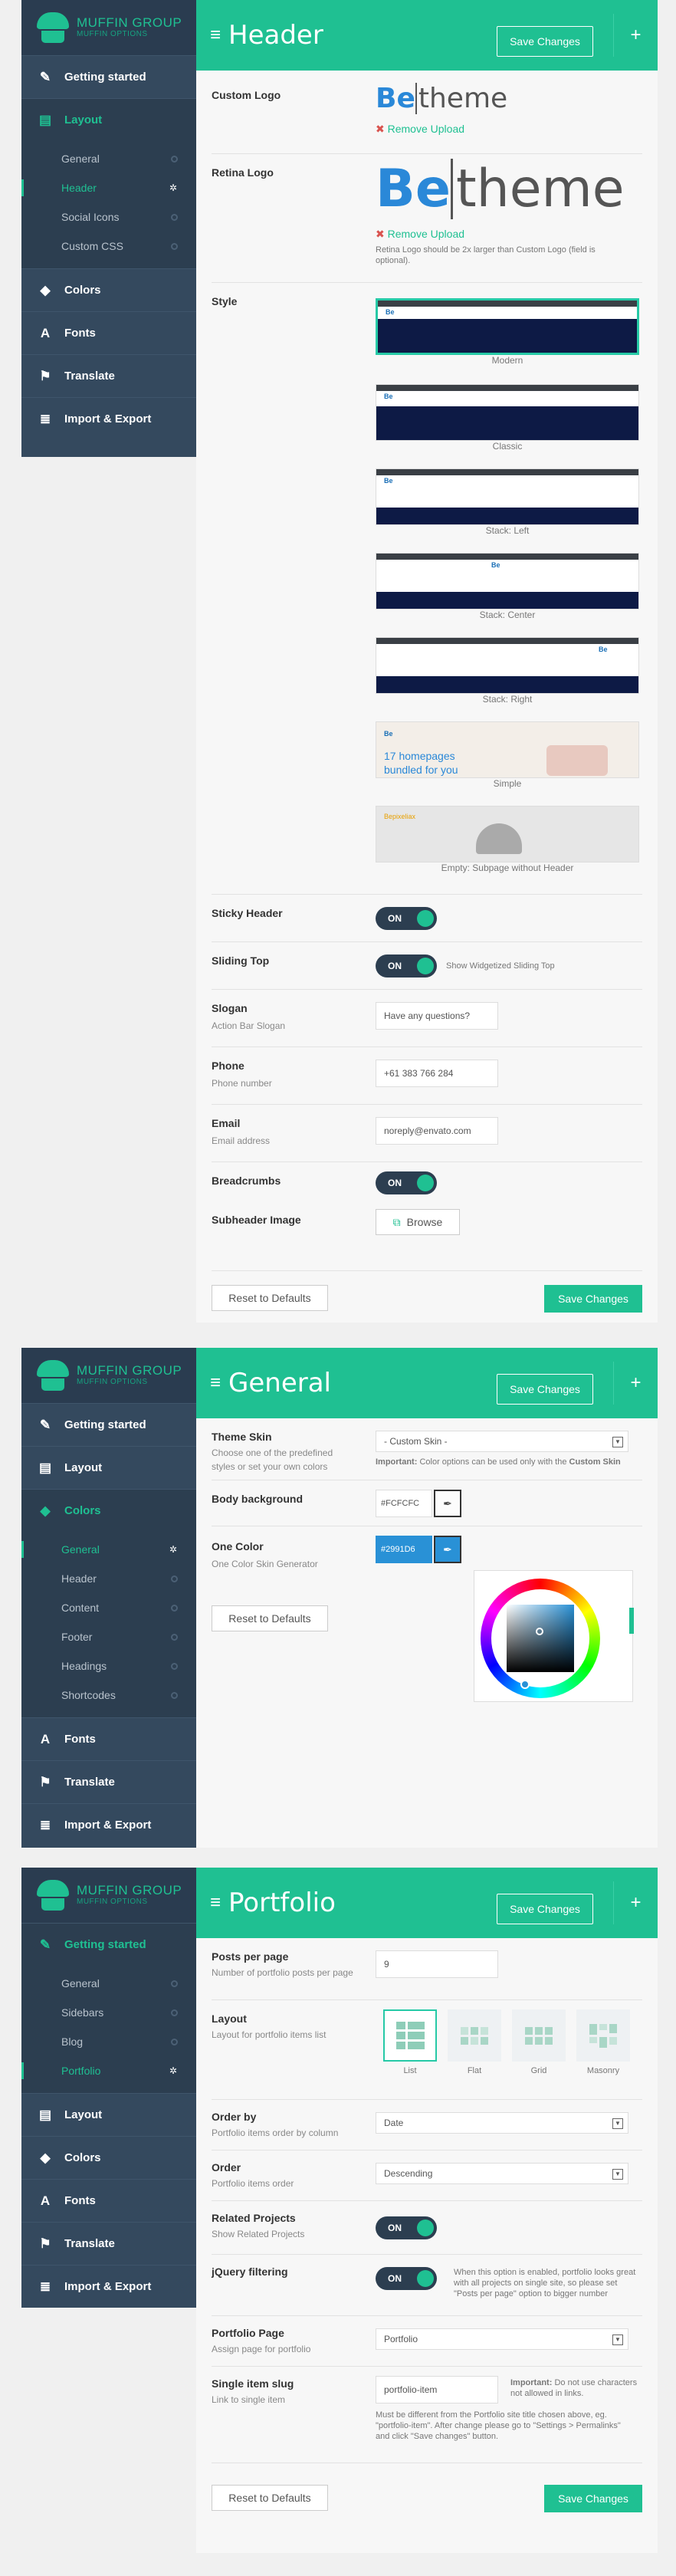  I want to click on layout-option-flat: Flat, so click(474, 2042).